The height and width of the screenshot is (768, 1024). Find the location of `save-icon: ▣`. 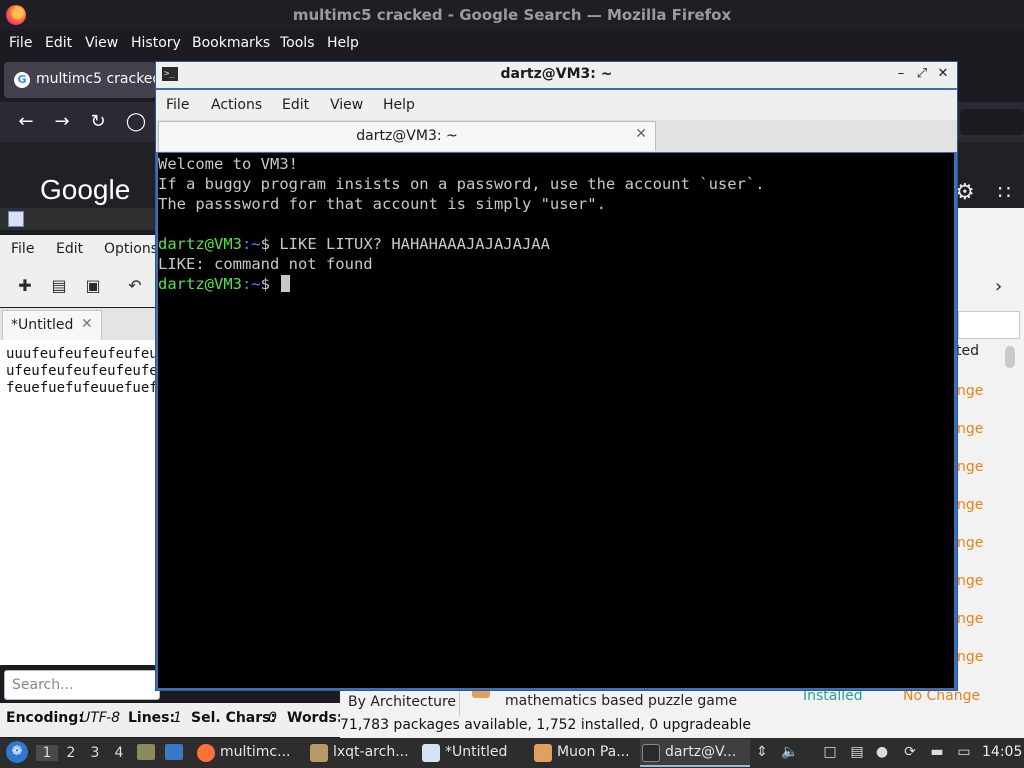

save-icon: ▣ is located at coordinates (93, 286).